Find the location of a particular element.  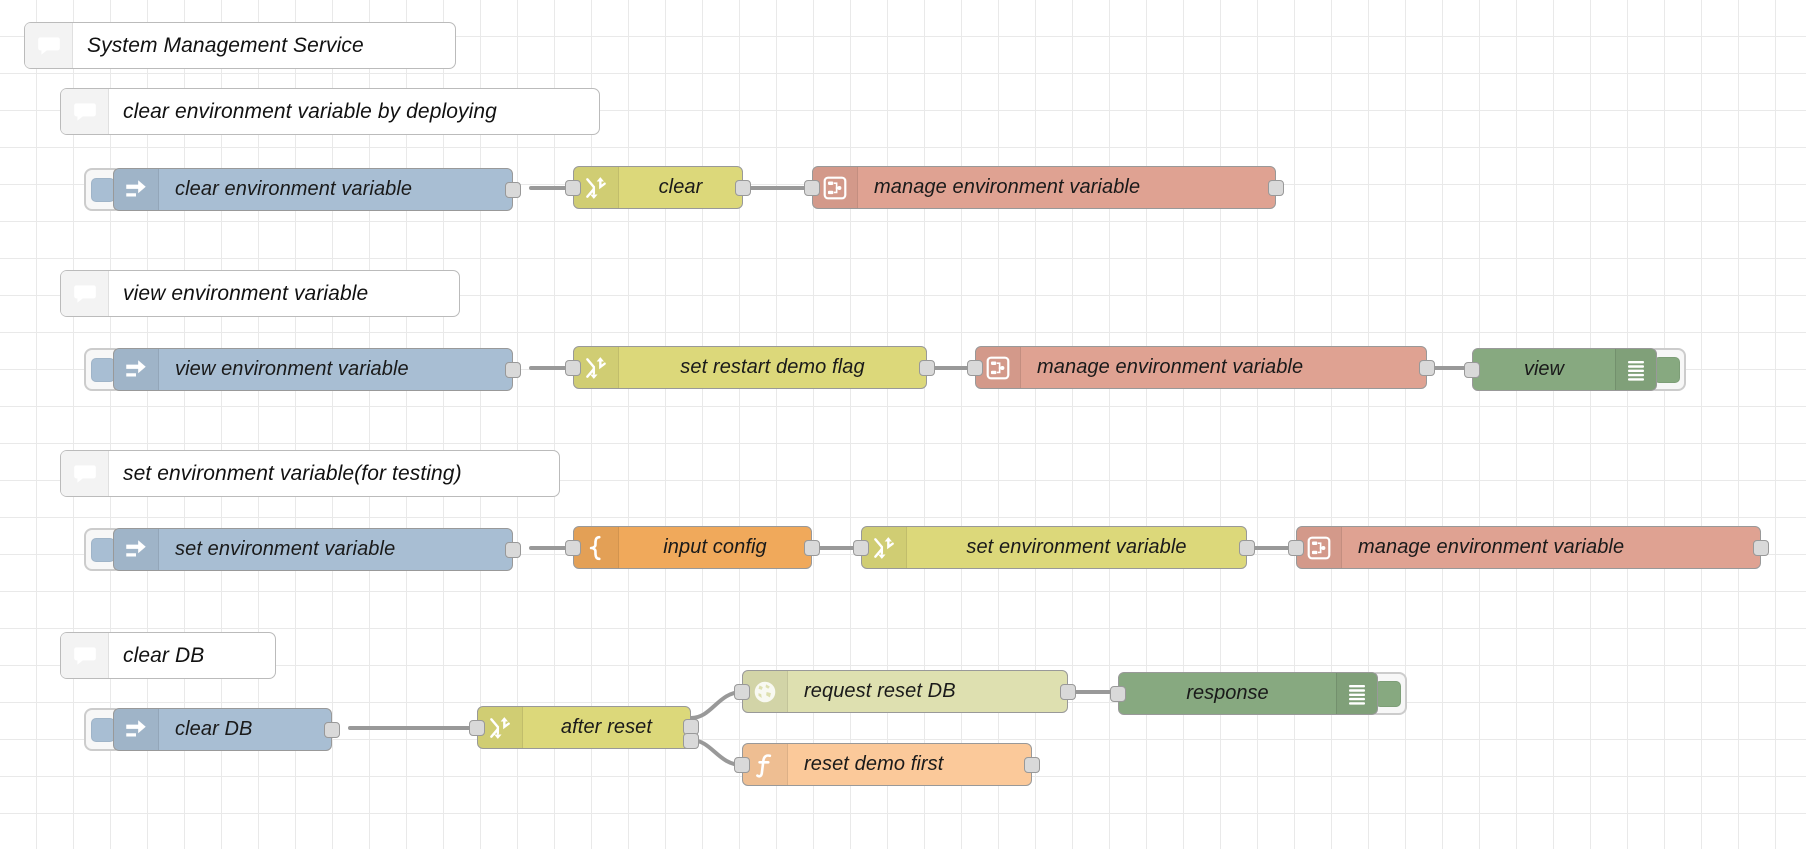

switch-node-clear: clear is located at coordinates (658, 187).